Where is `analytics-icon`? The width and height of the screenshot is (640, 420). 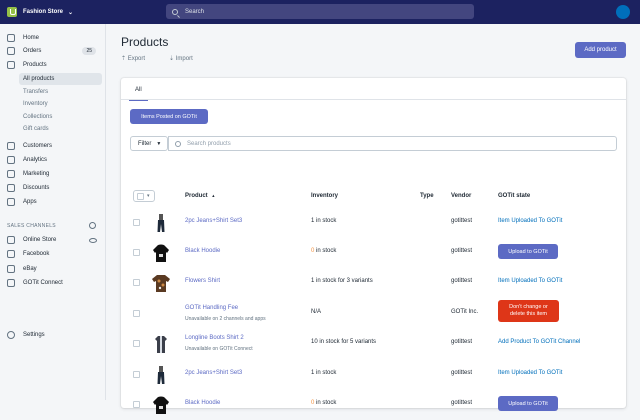
analytics-icon is located at coordinates (11, 160).